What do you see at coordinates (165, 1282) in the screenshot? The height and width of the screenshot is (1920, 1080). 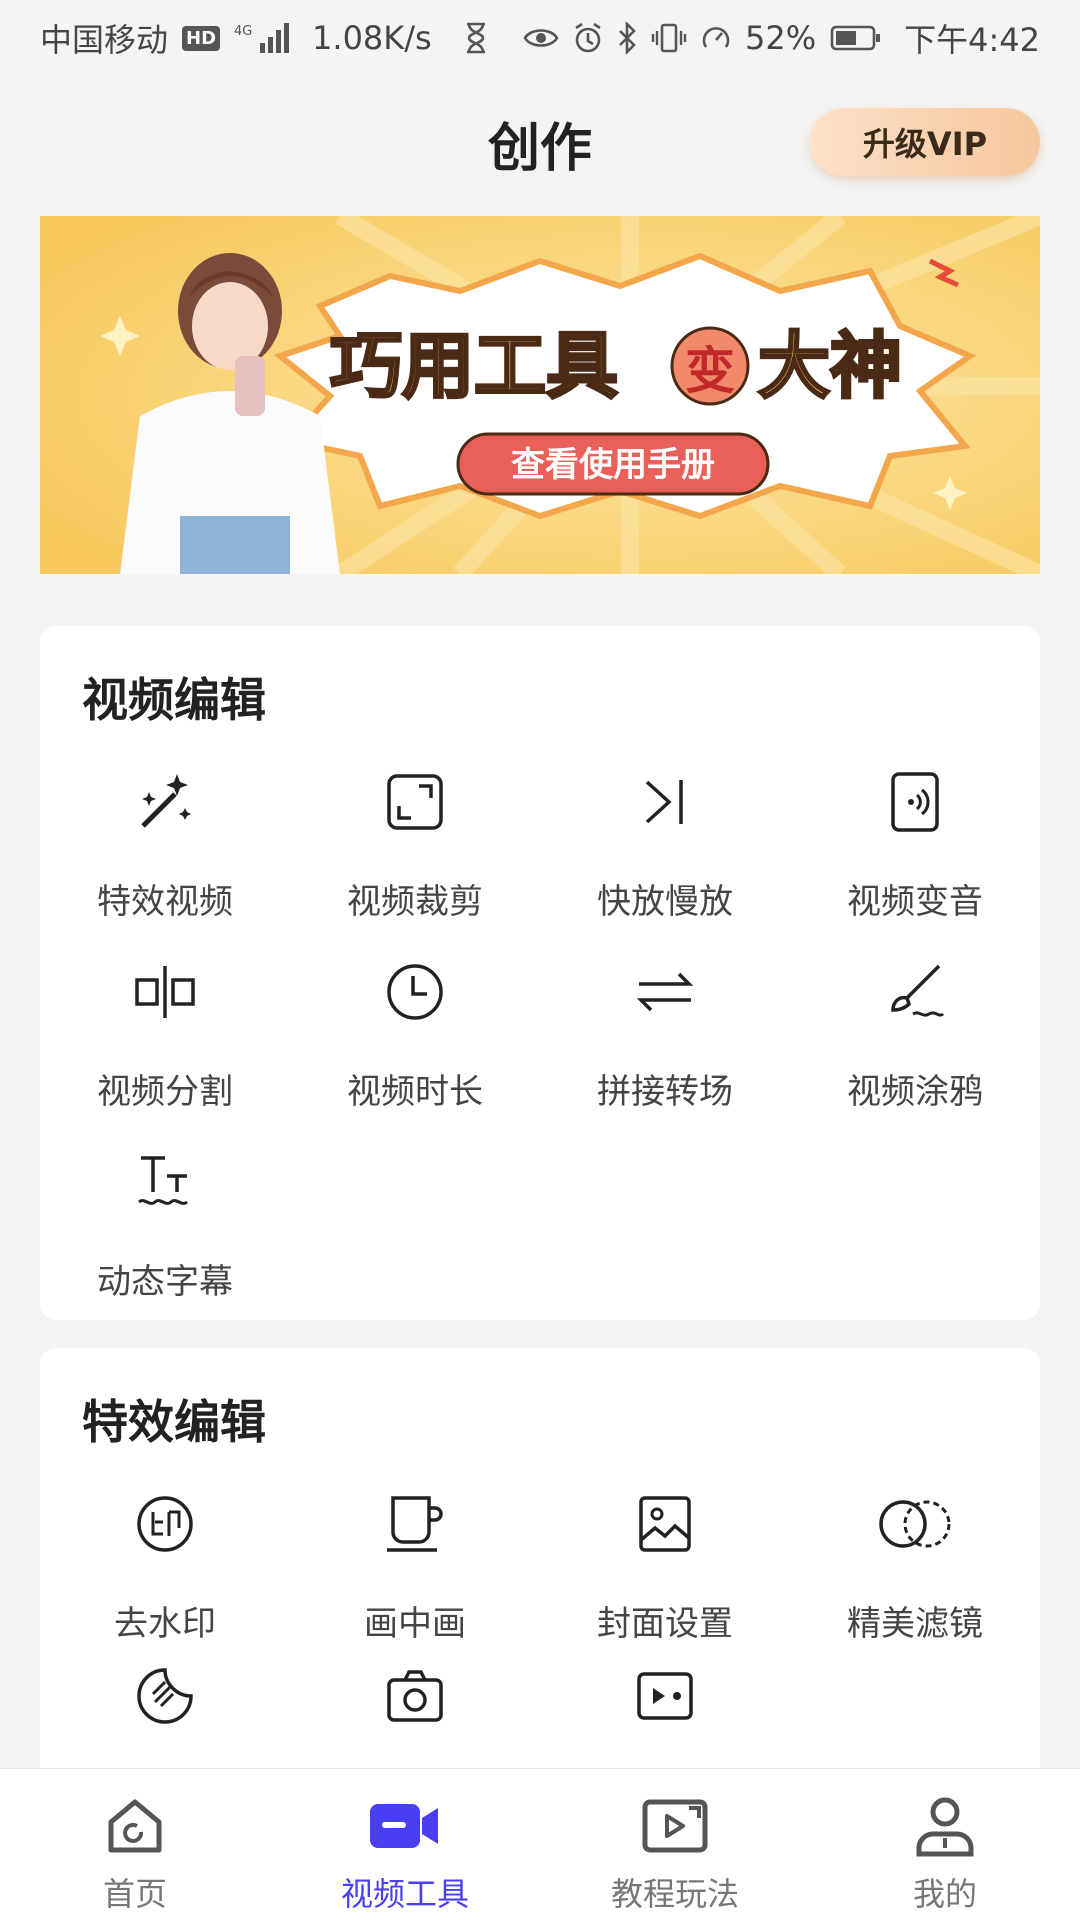 I see `tool-label: 动态字幕` at bounding box center [165, 1282].